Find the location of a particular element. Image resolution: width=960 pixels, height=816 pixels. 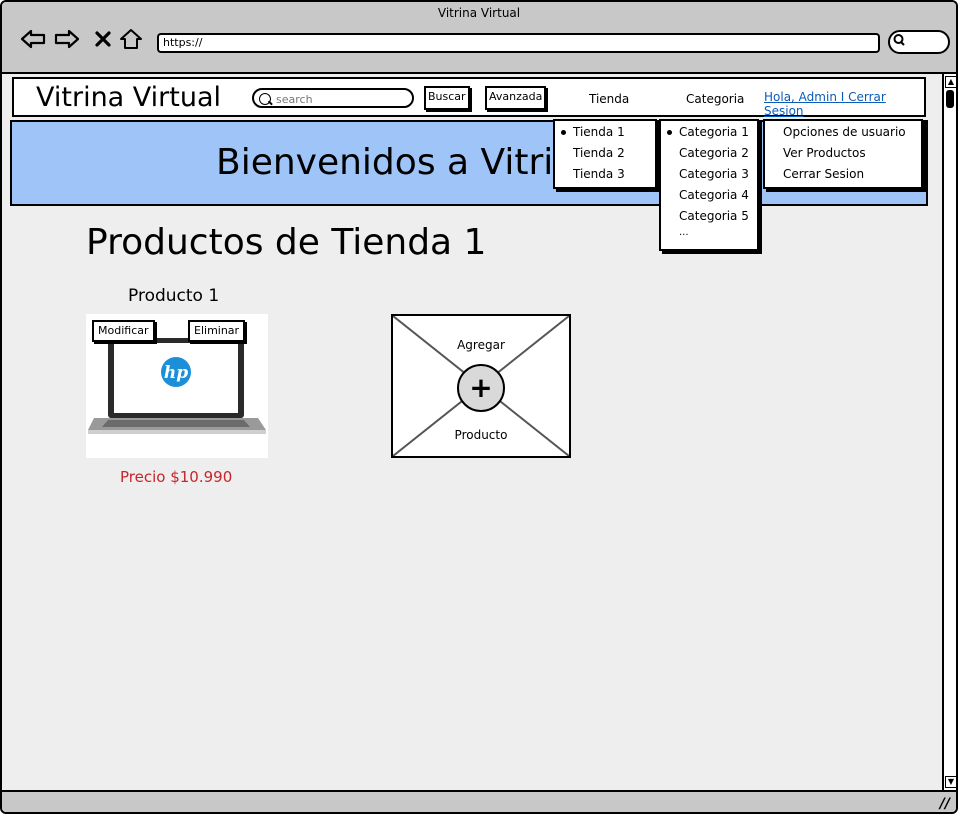

add-product-card: Agregar + Producto is located at coordinates (481, 386).